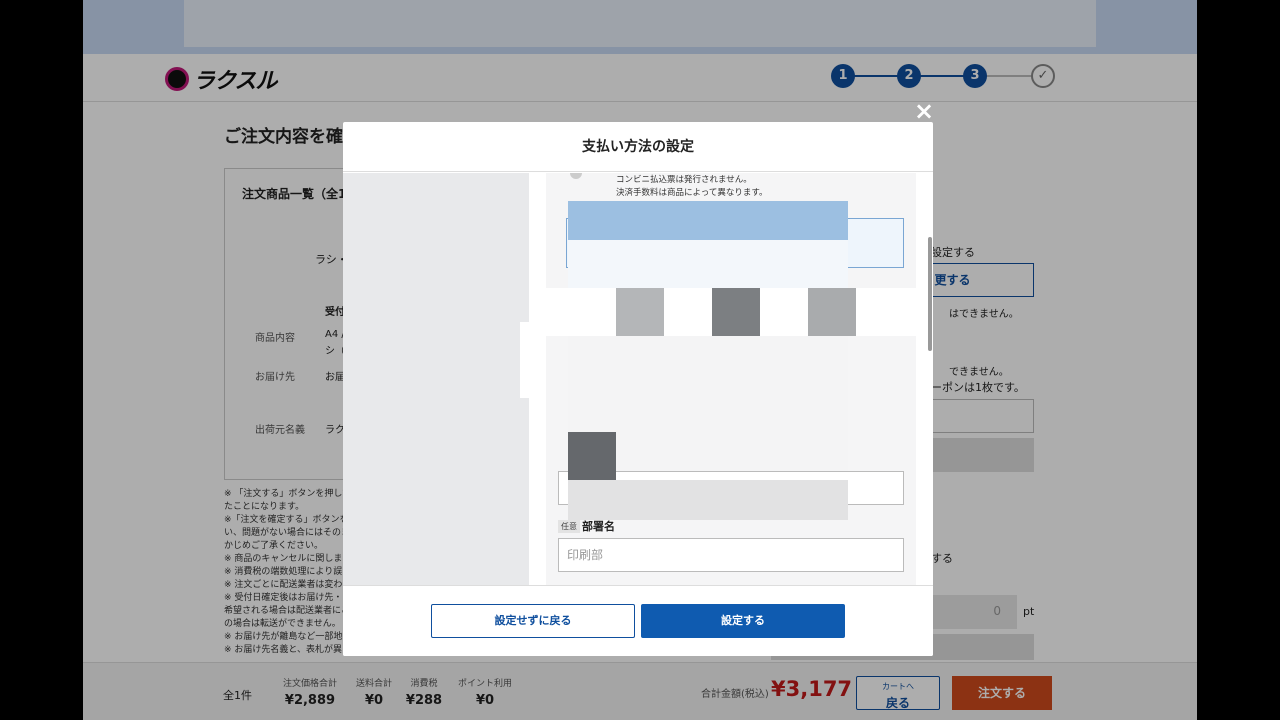  What do you see at coordinates (708, 221) in the screenshot?
I see `selected-option-highlight` at bounding box center [708, 221].